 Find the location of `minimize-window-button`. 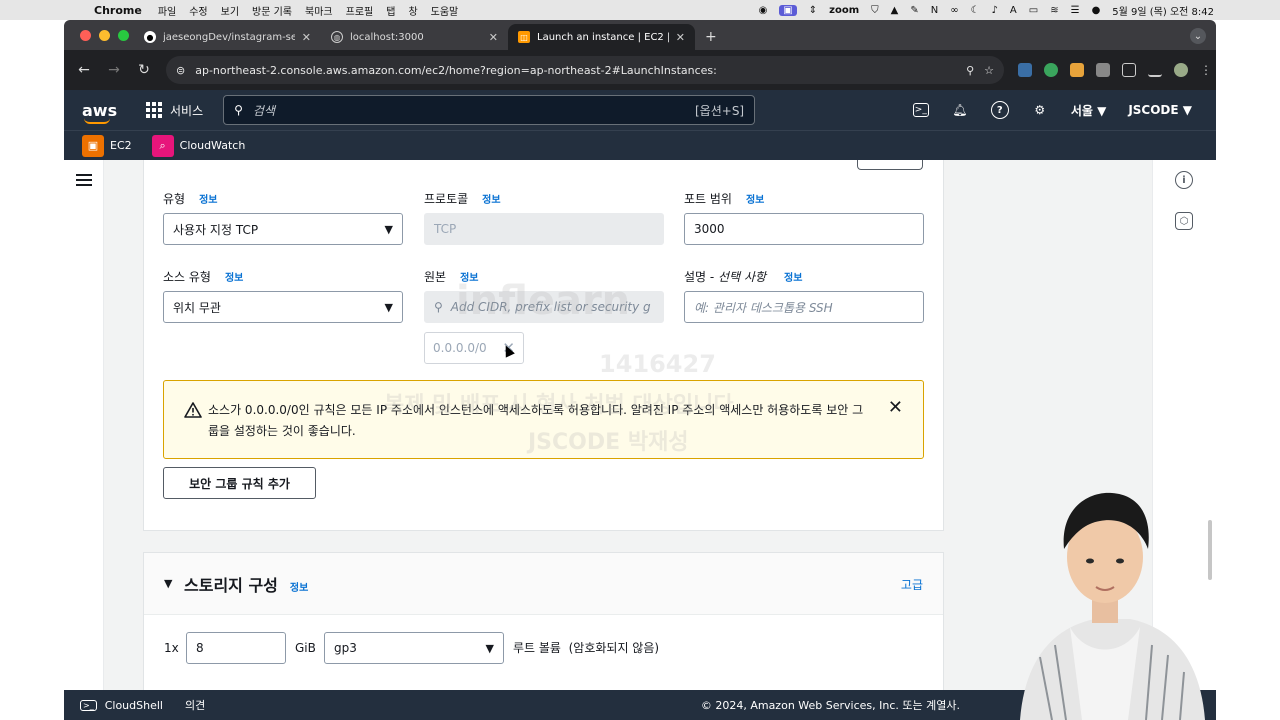

minimize-window-button is located at coordinates (104, 35).